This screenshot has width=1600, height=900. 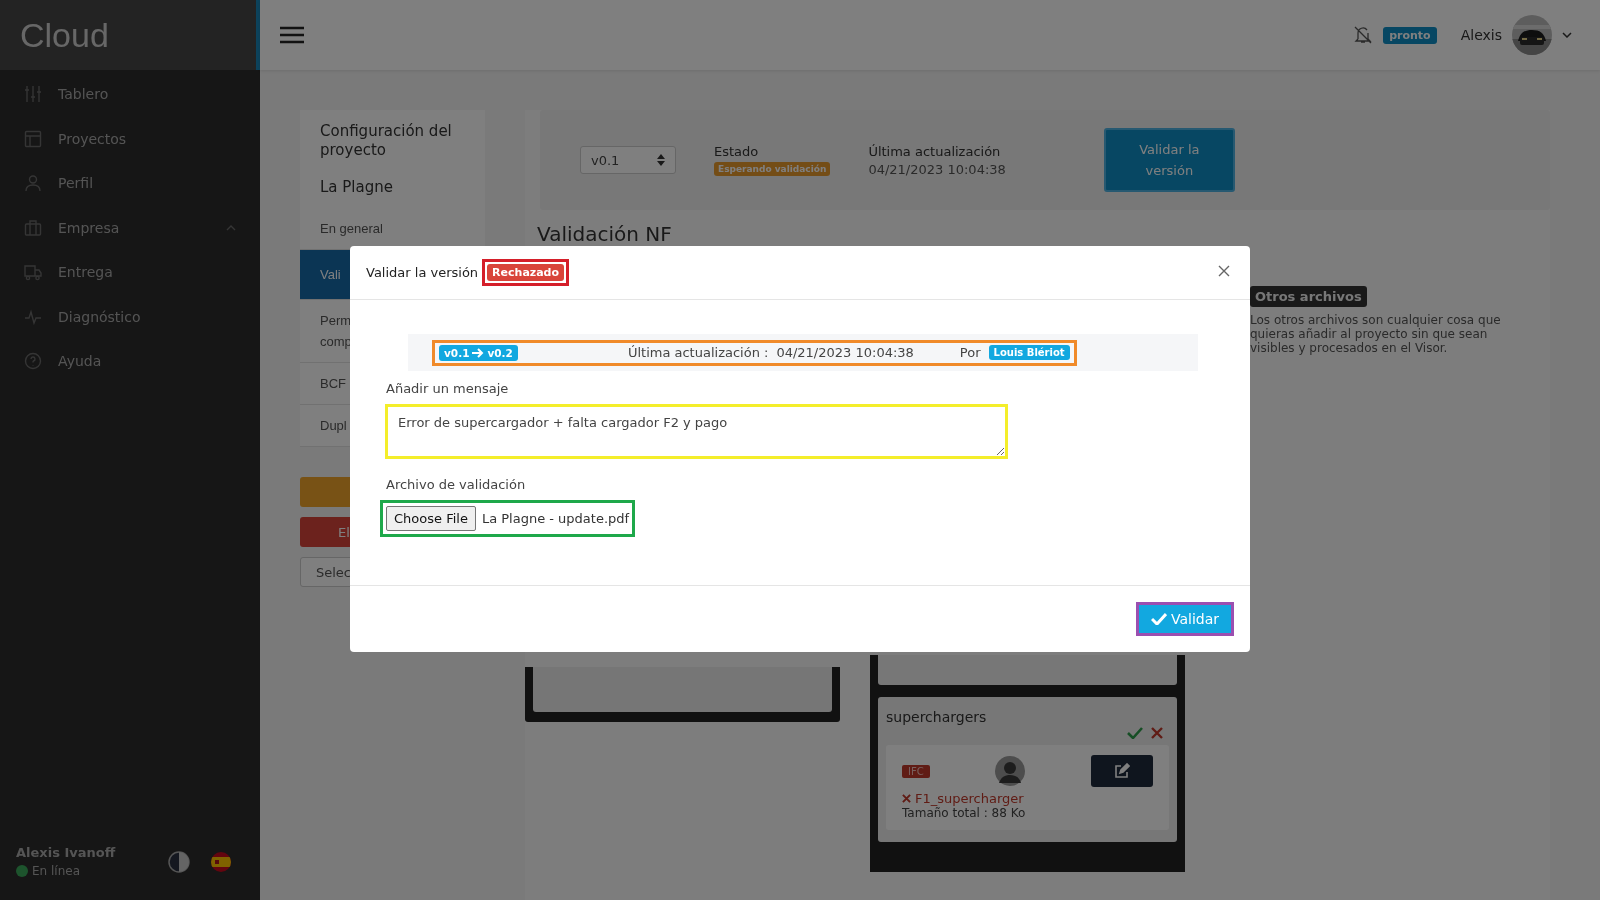 I want to click on chevron-down-icon, so click(x=1567, y=35).